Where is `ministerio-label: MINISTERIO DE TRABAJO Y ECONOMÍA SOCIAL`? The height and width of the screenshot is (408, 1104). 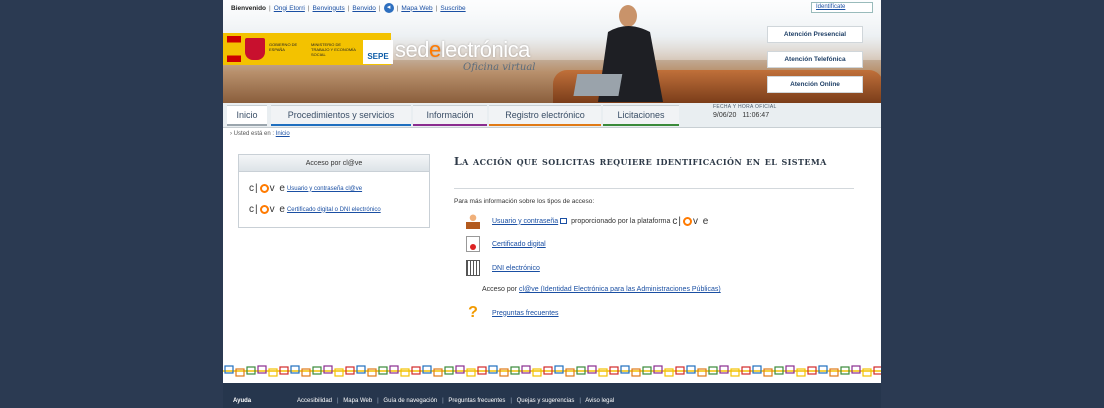
ministerio-label: MINISTERIO DE TRABAJO Y ECONOMÍA SOCIAL is located at coordinates (333, 49).